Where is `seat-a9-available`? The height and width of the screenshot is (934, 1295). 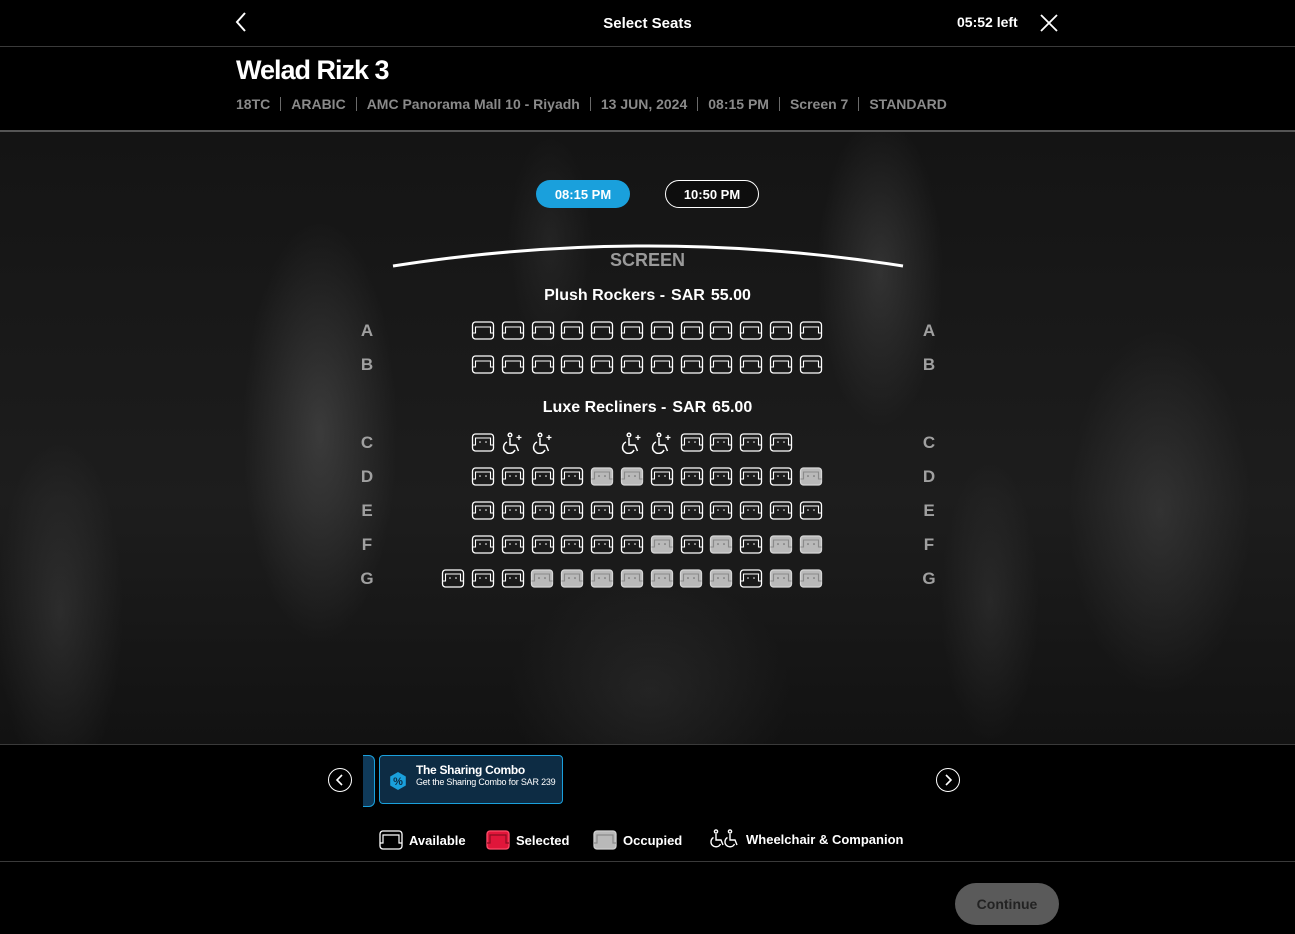 seat-a9-available is located at coordinates (721, 331).